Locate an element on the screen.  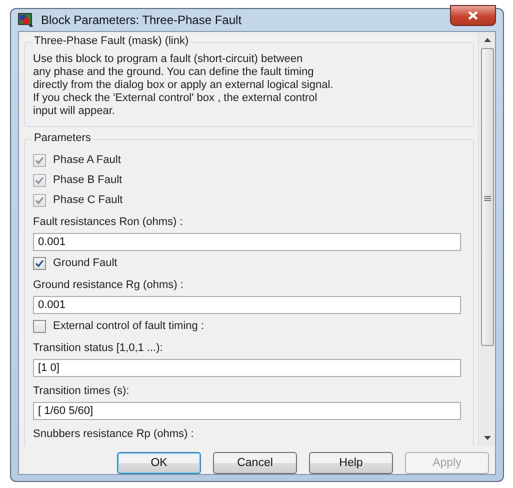
description-text: input will appear. is located at coordinates (74, 111).